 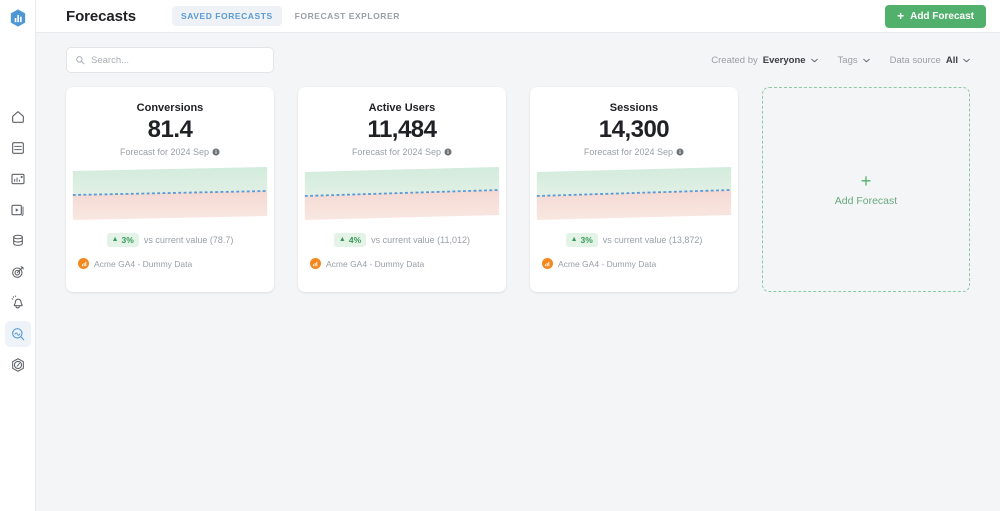 I want to click on target-goals-icon, so click(x=17, y=272).